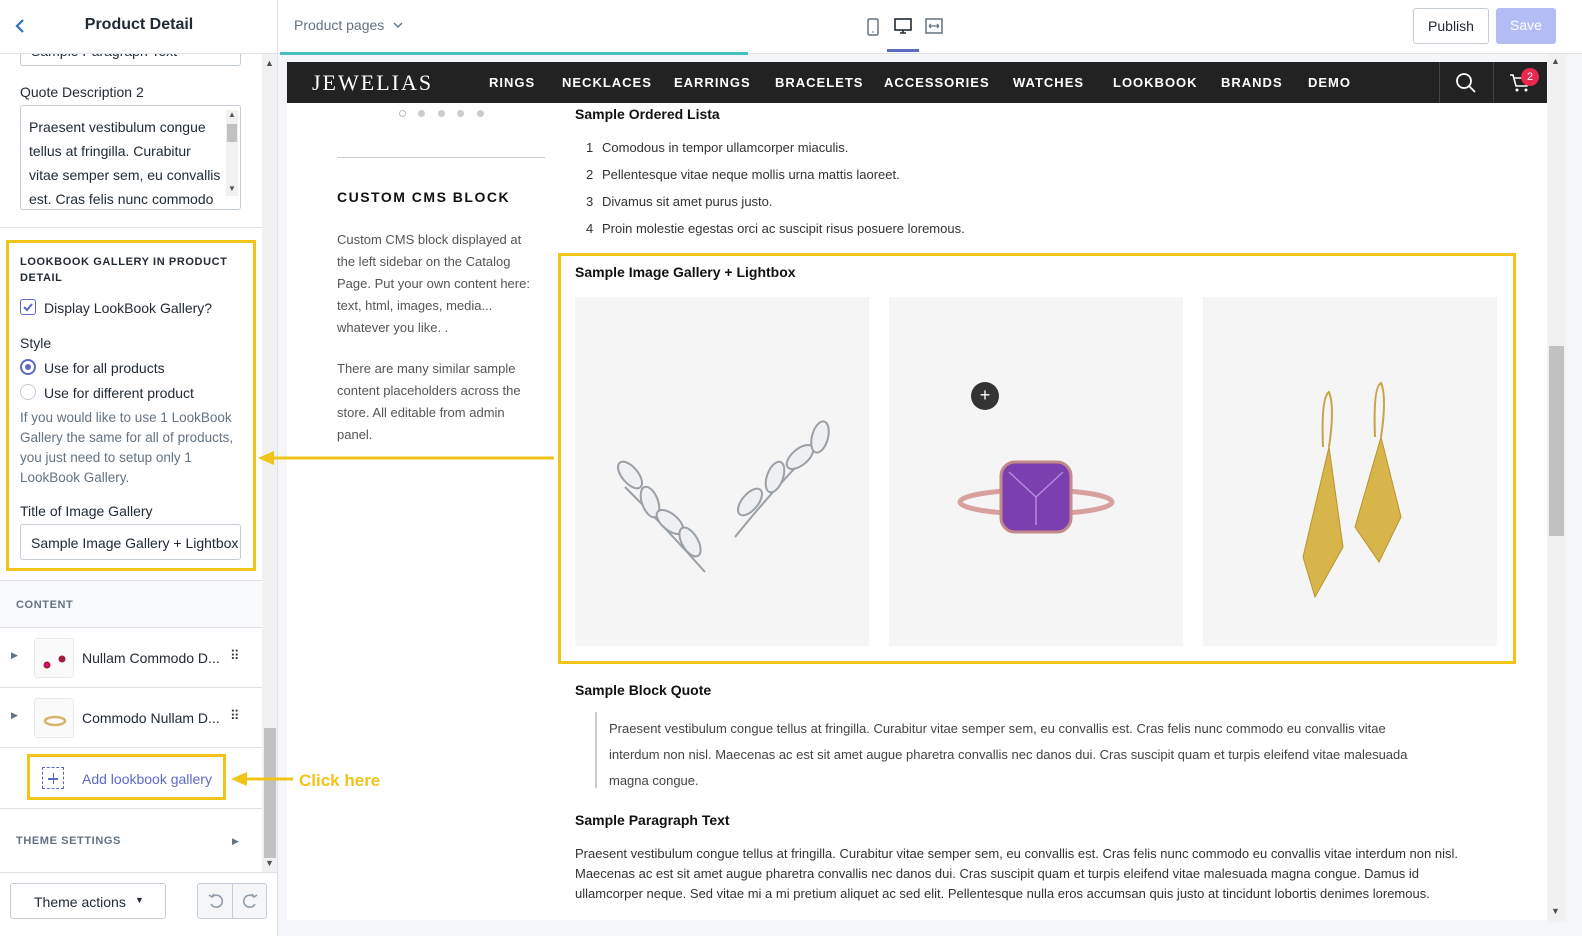 Image resolution: width=1582 pixels, height=936 pixels. What do you see at coordinates (424, 261) in the screenshot?
I see `cms-line: the left sidebar on the Catalog` at bounding box center [424, 261].